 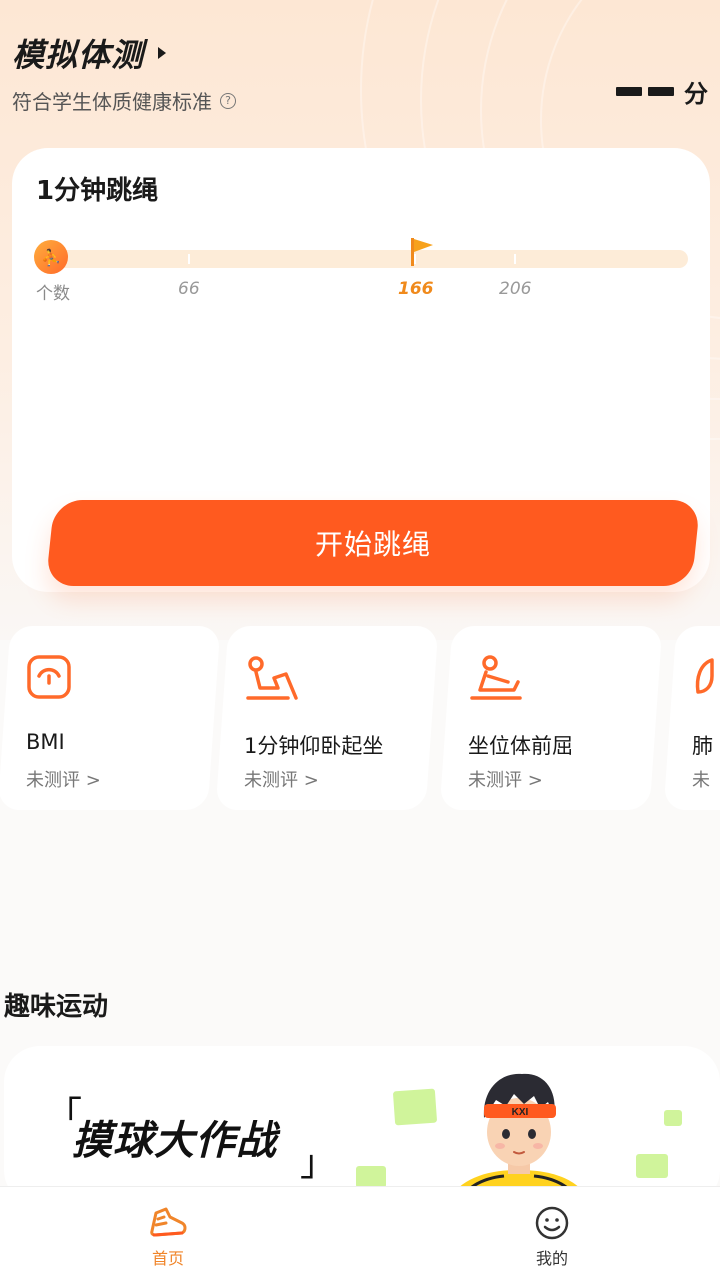 What do you see at coordinates (318, 1163) in the screenshot?
I see `bracket-close: 」` at bounding box center [318, 1163].